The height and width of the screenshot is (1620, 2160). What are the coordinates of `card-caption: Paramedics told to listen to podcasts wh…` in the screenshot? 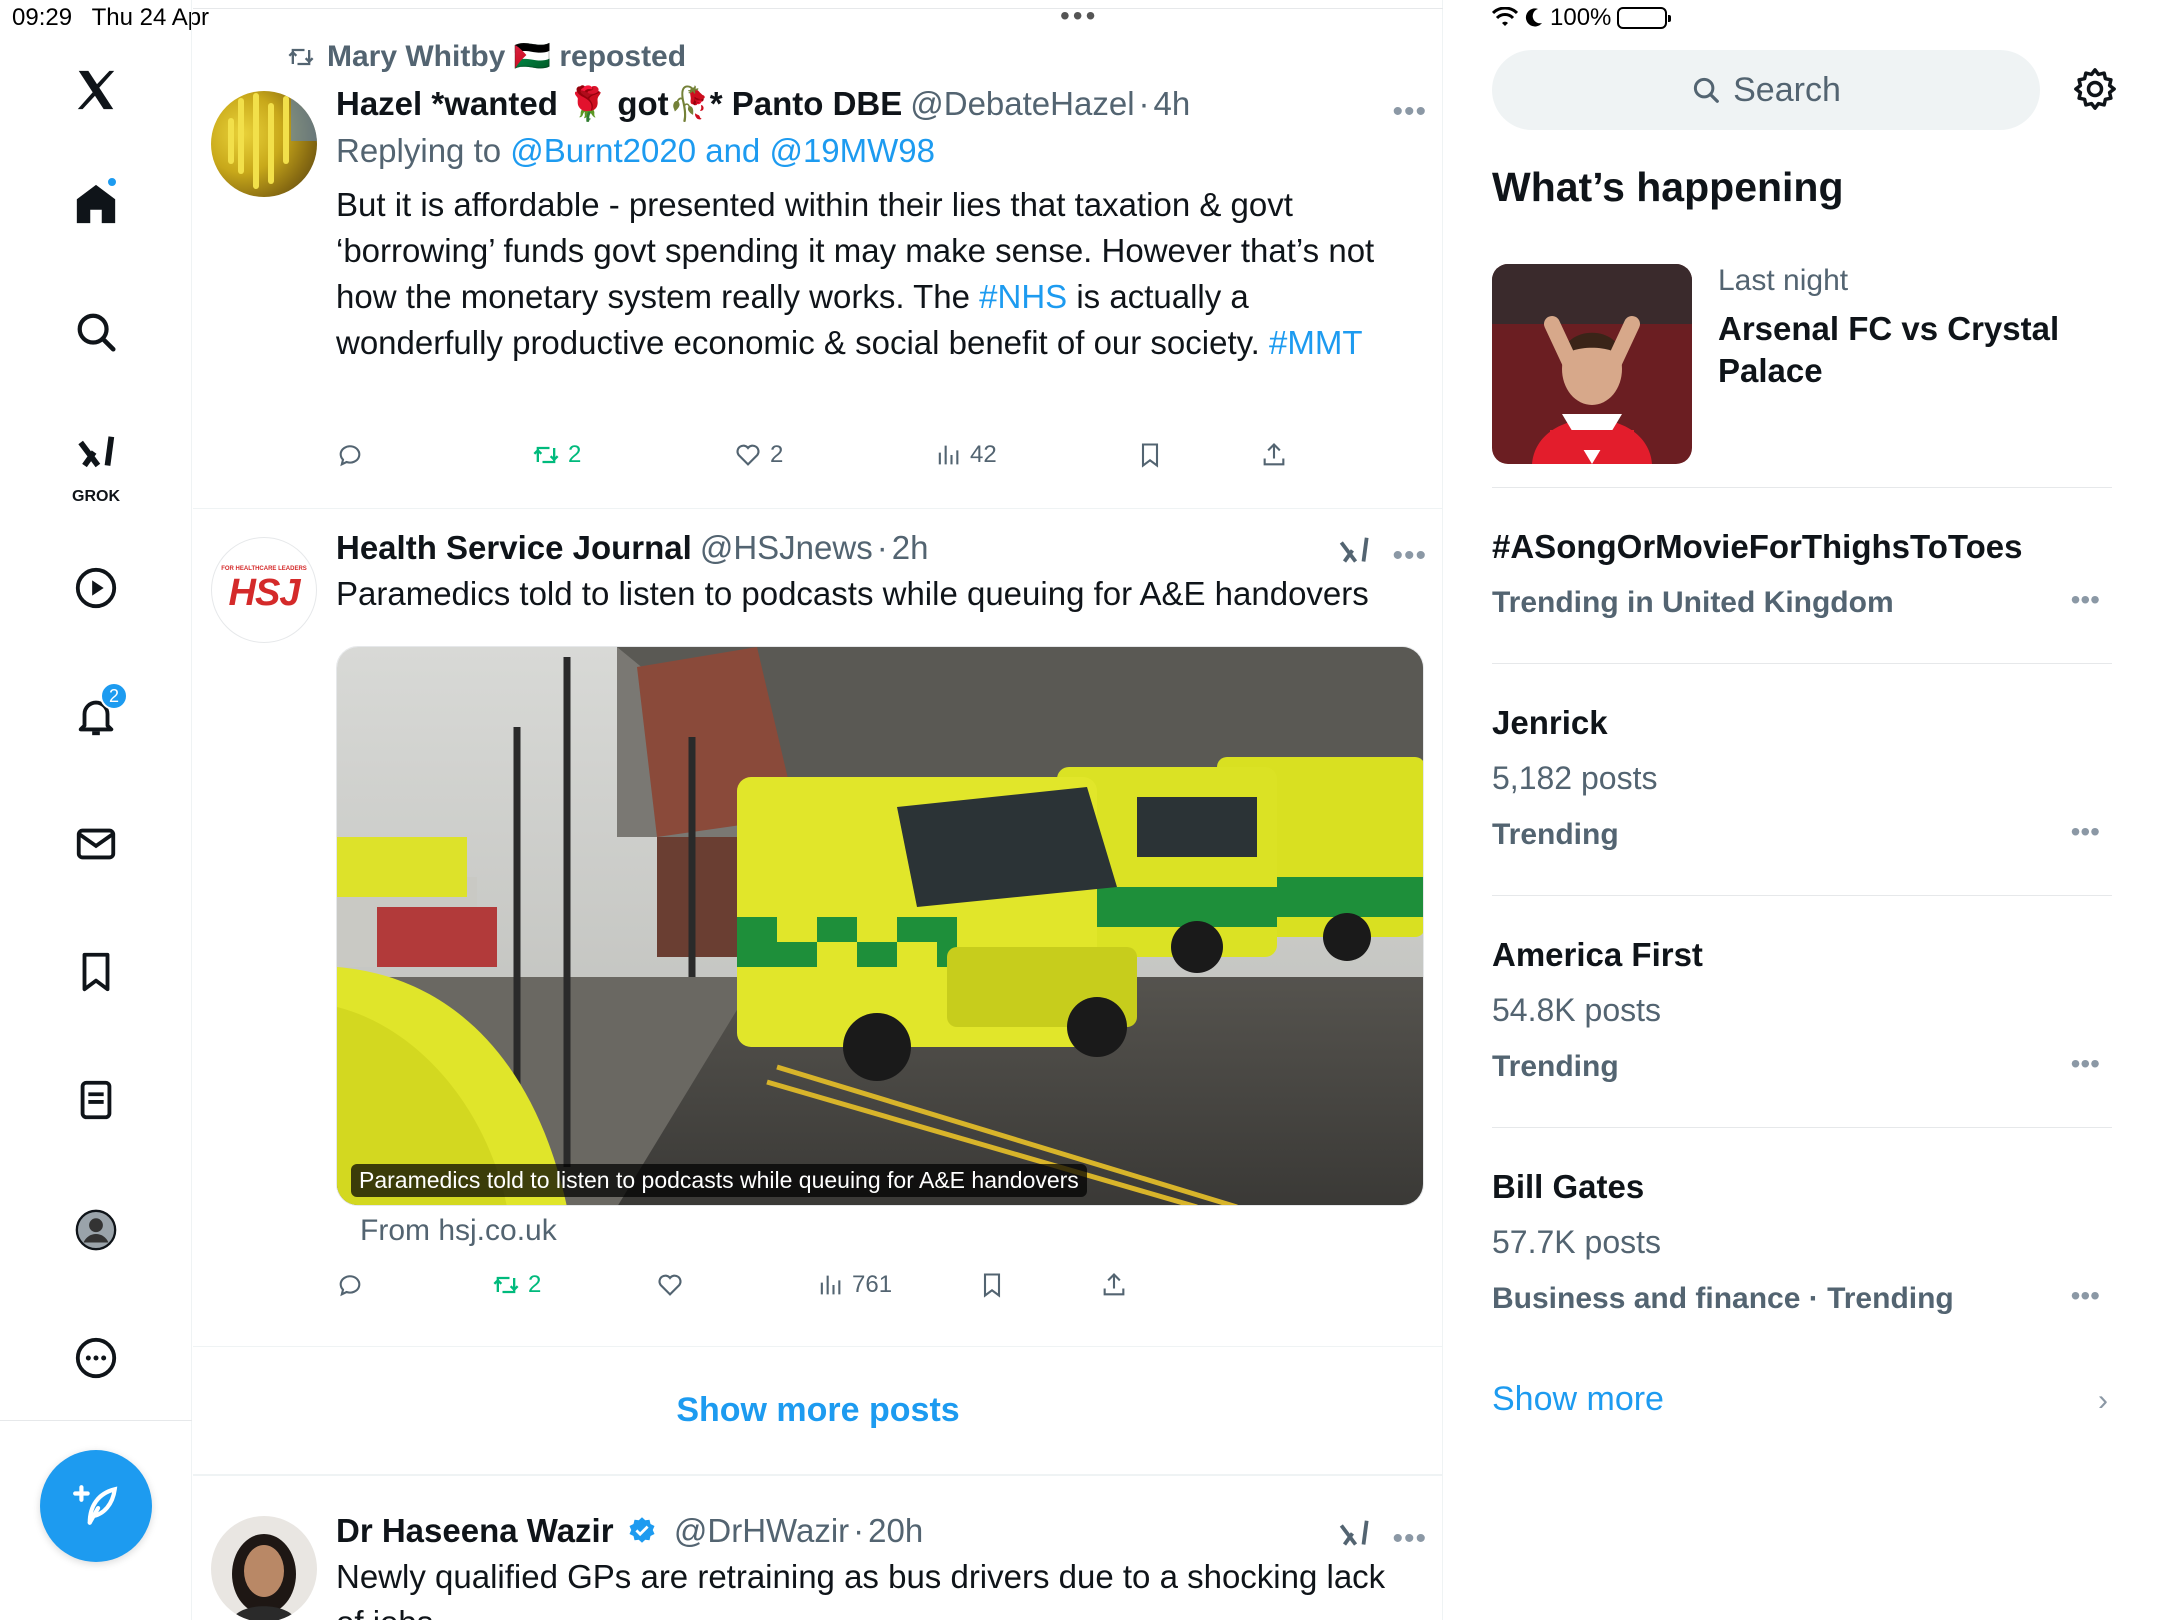 It's located at (719, 1180).